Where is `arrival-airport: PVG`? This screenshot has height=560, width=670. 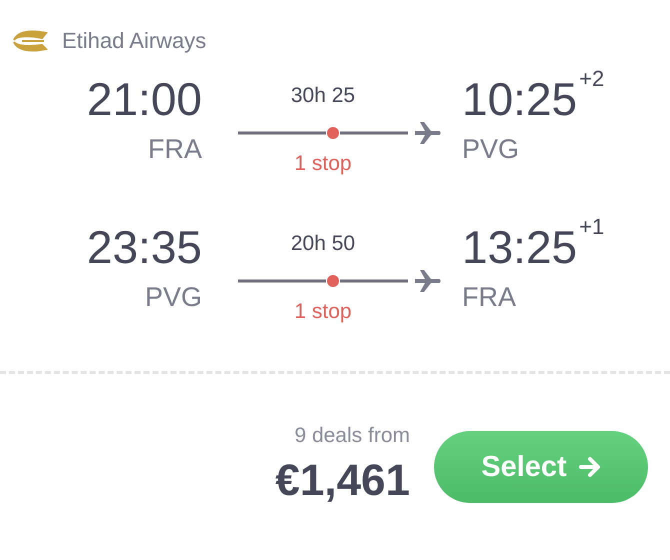 arrival-airport: PVG is located at coordinates (491, 149).